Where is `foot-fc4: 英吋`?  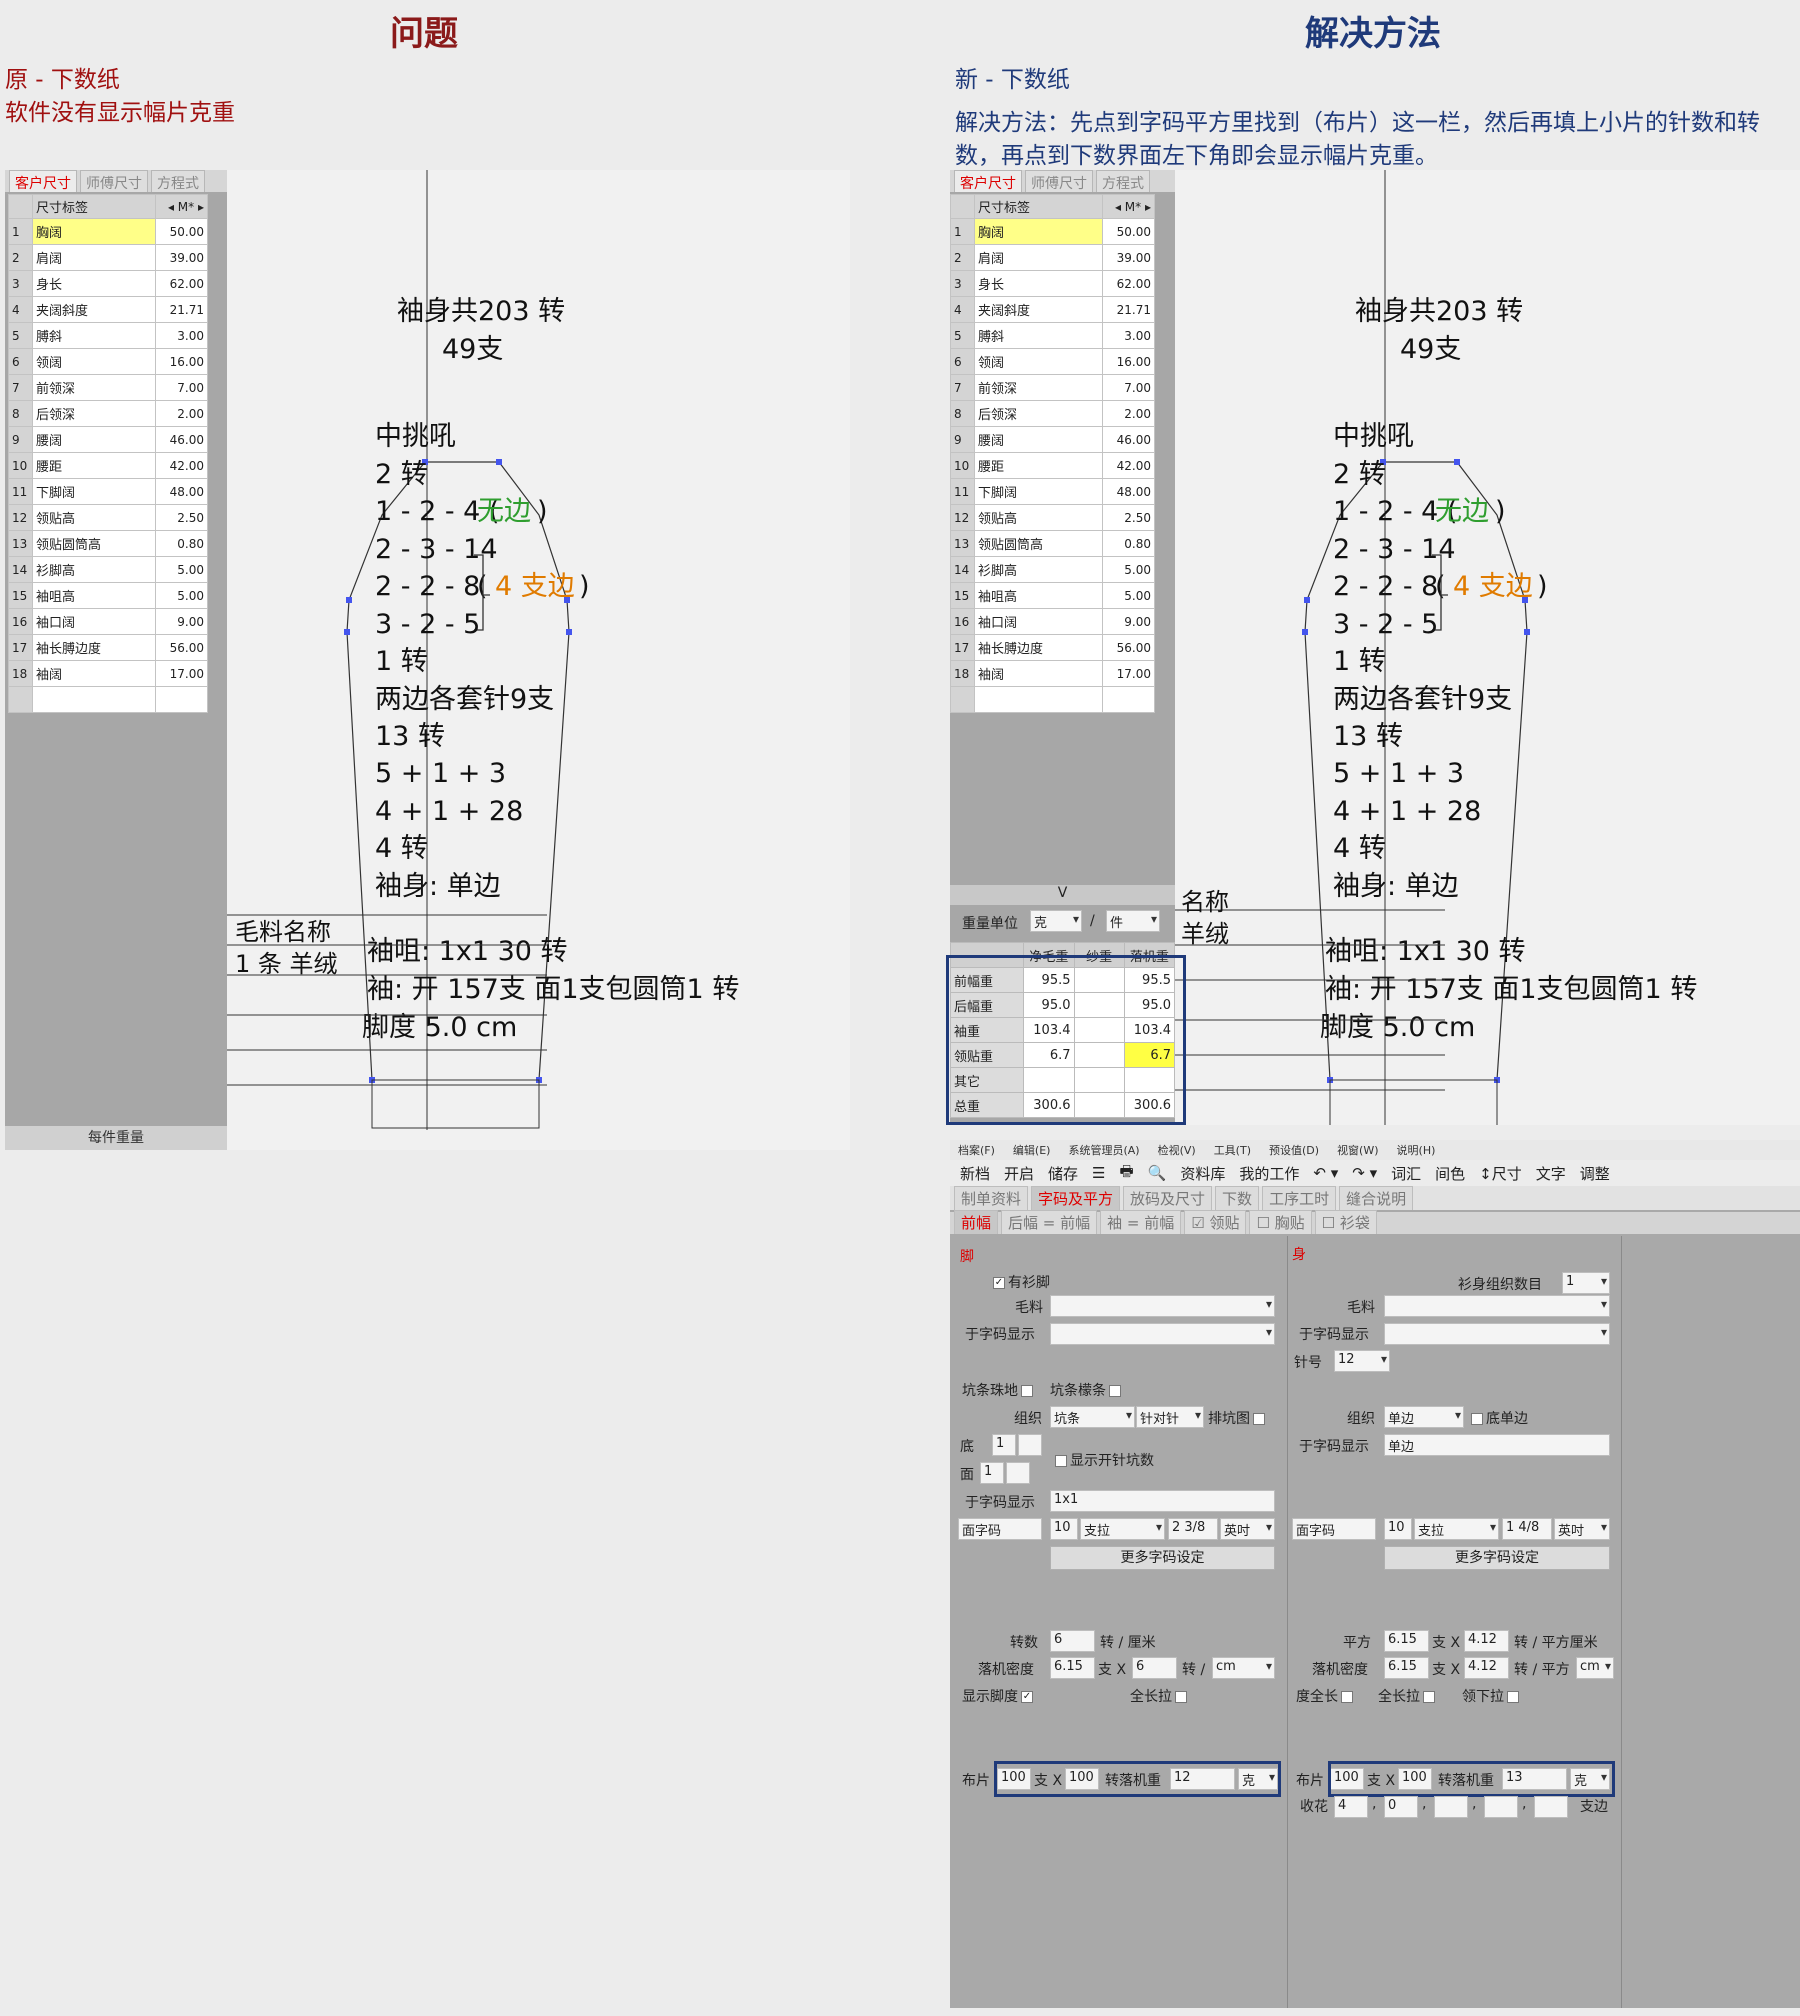 foot-fc4: 英吋 is located at coordinates (1247, 1529).